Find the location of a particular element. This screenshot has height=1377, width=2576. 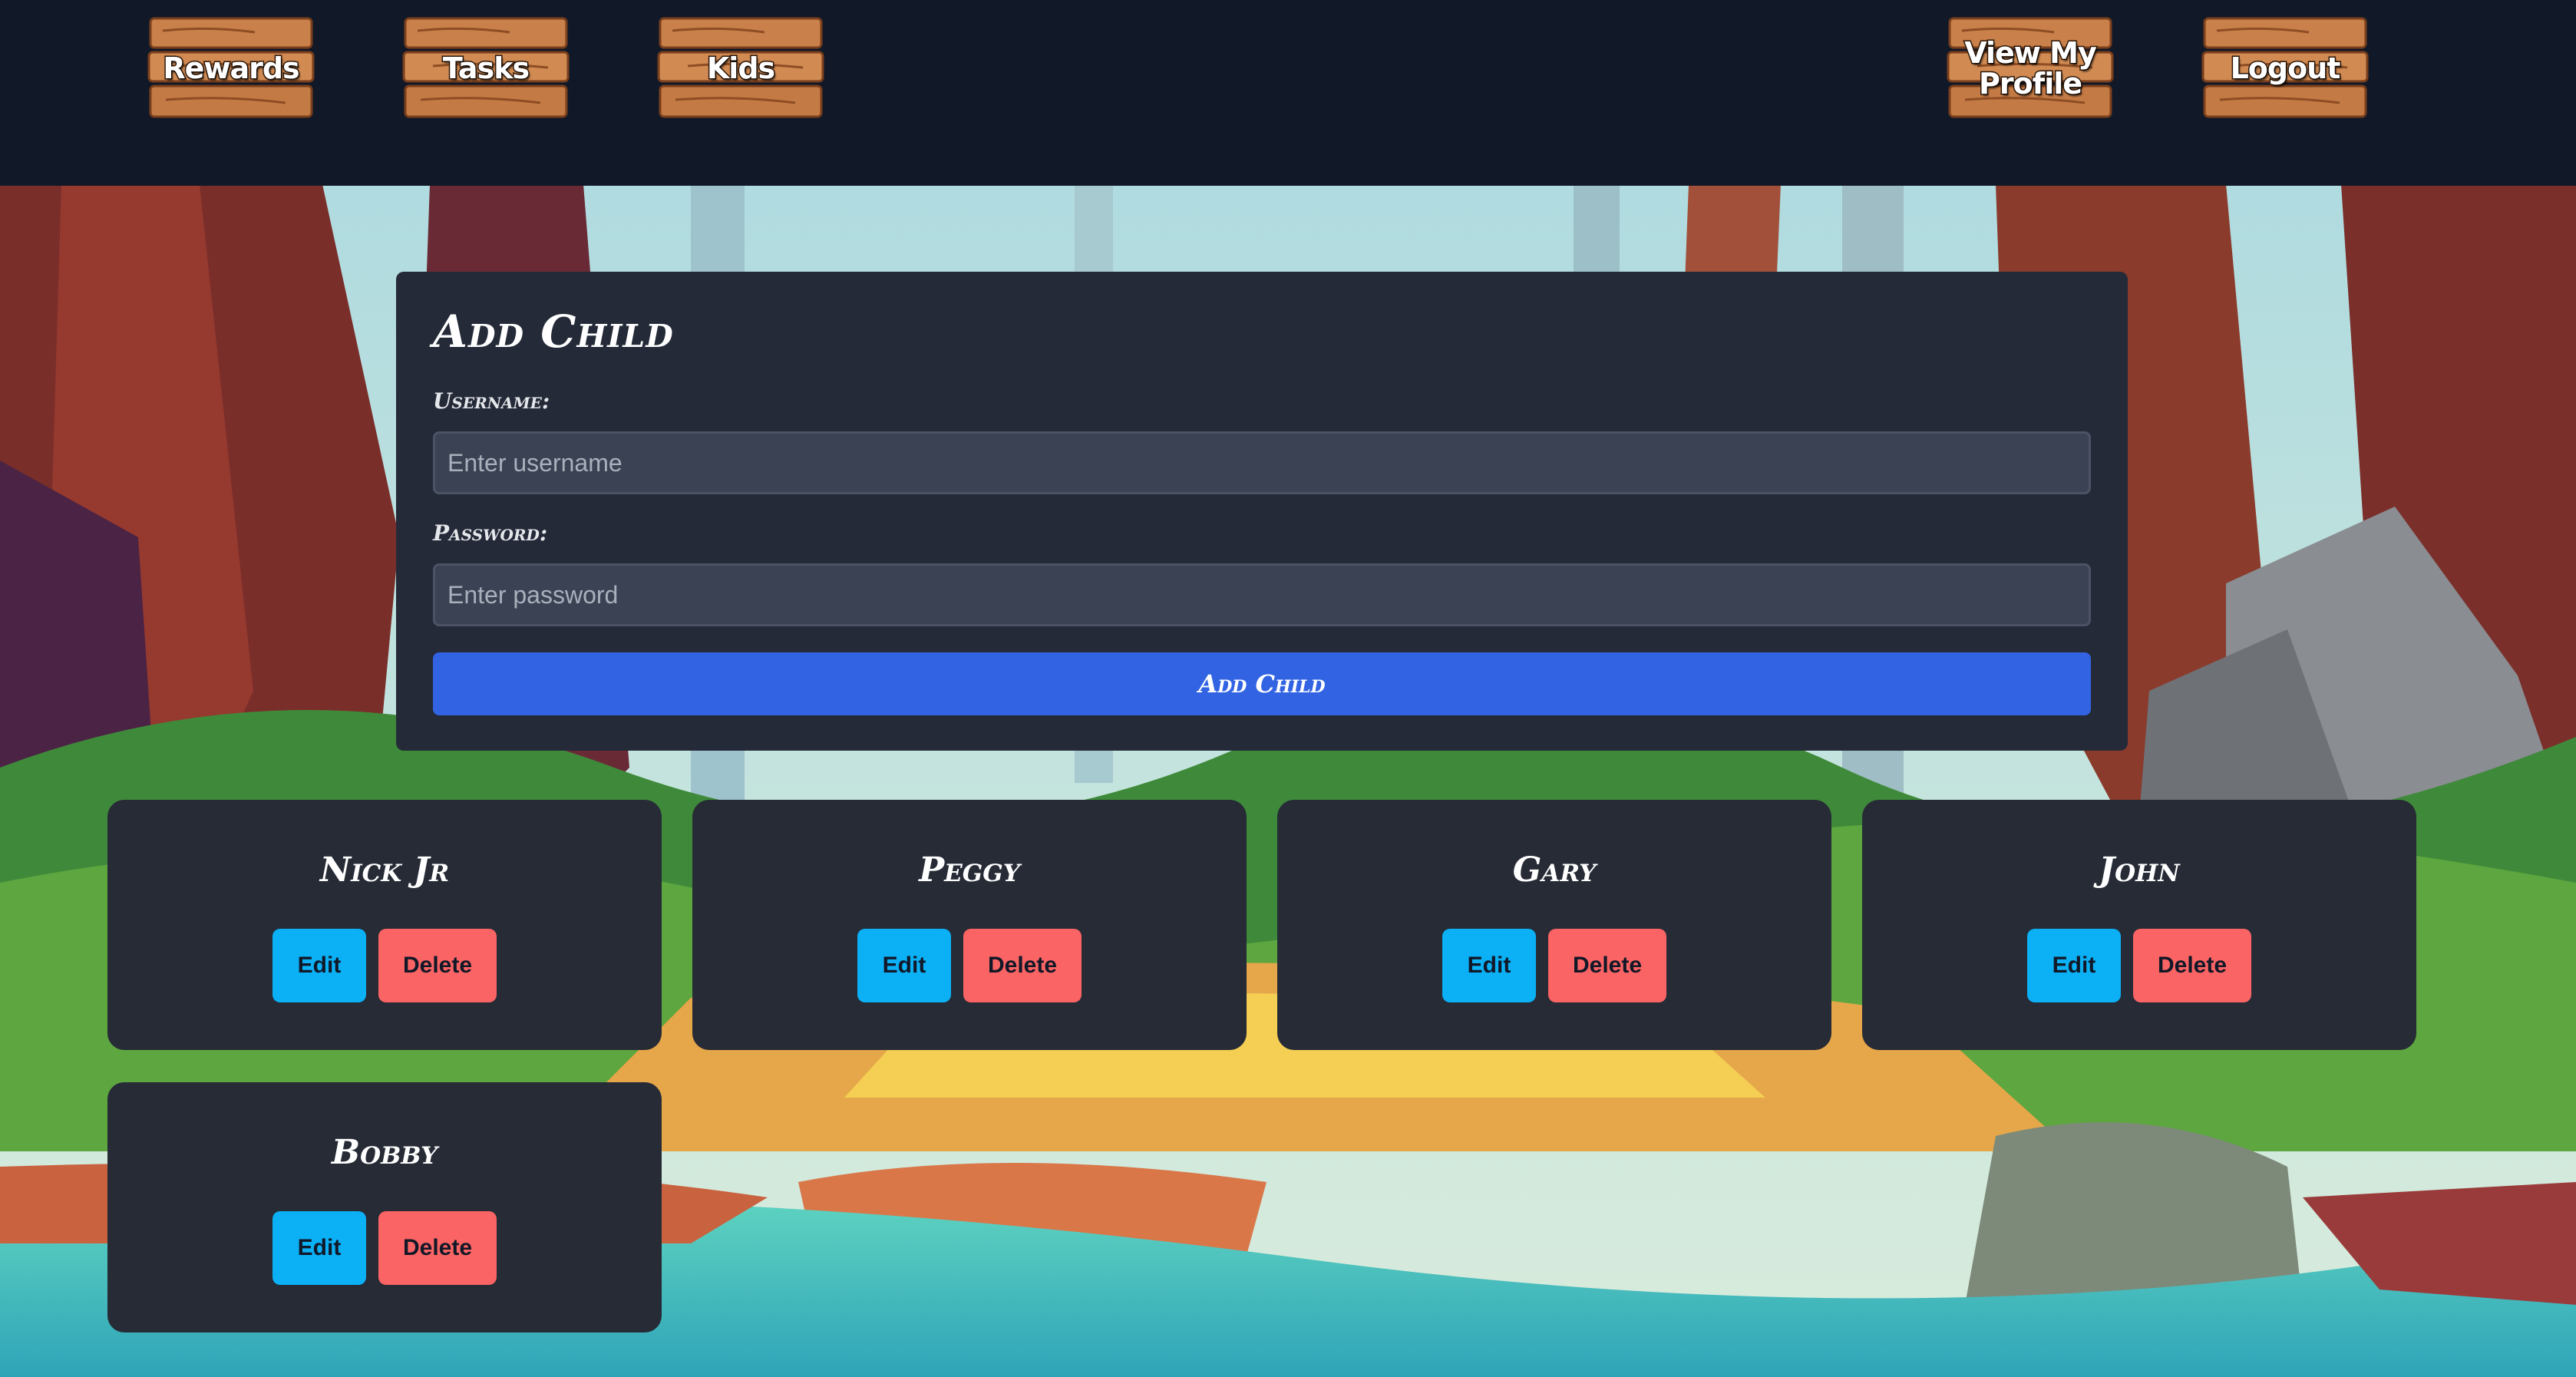

kid-card: Bobby Edit Delete is located at coordinates (384, 1207).